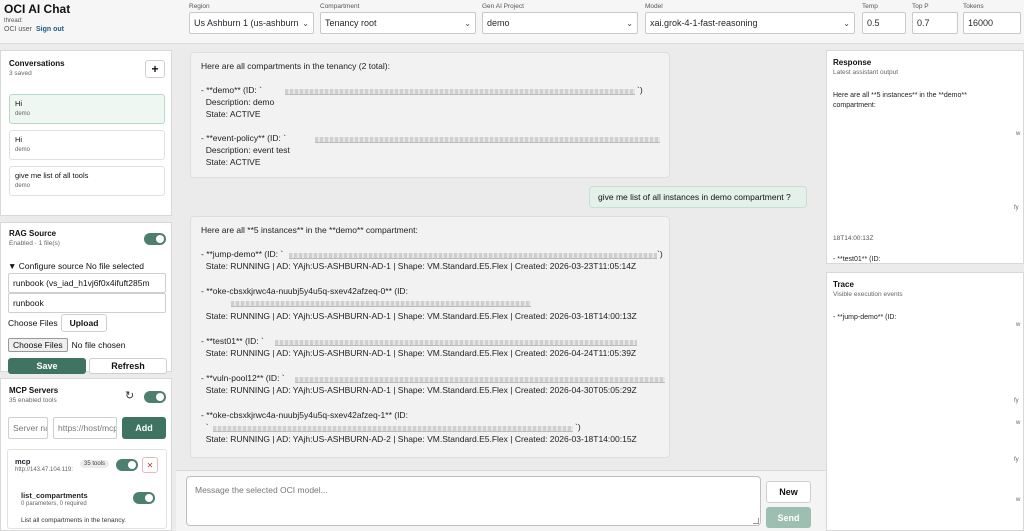  Describe the element at coordinates (857, 259) in the screenshot. I see `response-fragment: - **test01** (ID:` at that location.